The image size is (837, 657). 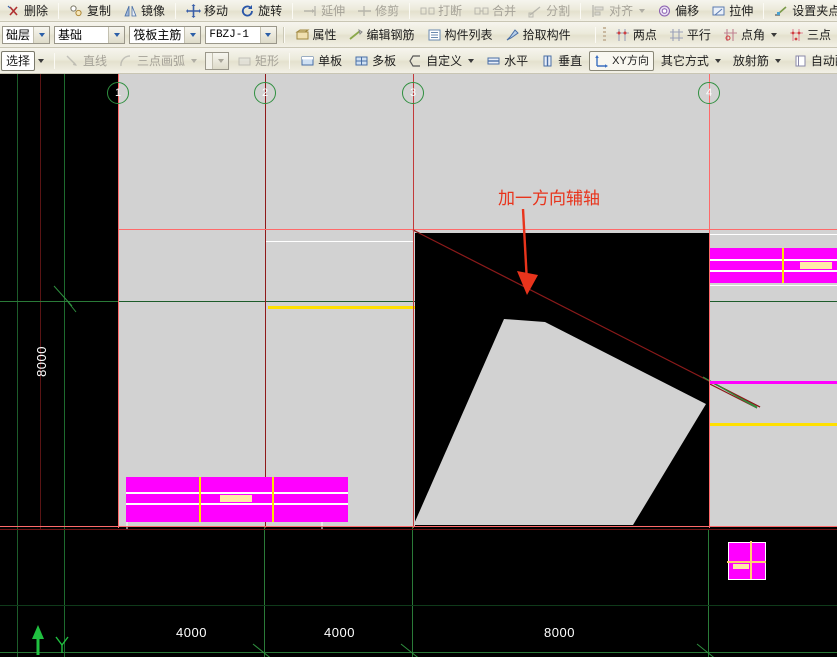 What do you see at coordinates (495, 11) in the screenshot?
I see `toolbar-button-merge: 合并` at bounding box center [495, 11].